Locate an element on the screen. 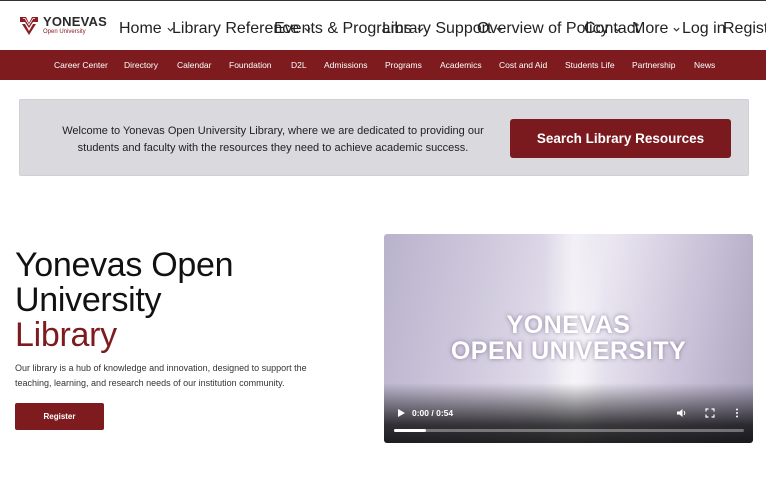 This screenshot has height=479, width=766. video-overlay-line-2: OPEN UNIVERSITY is located at coordinates (568, 351).